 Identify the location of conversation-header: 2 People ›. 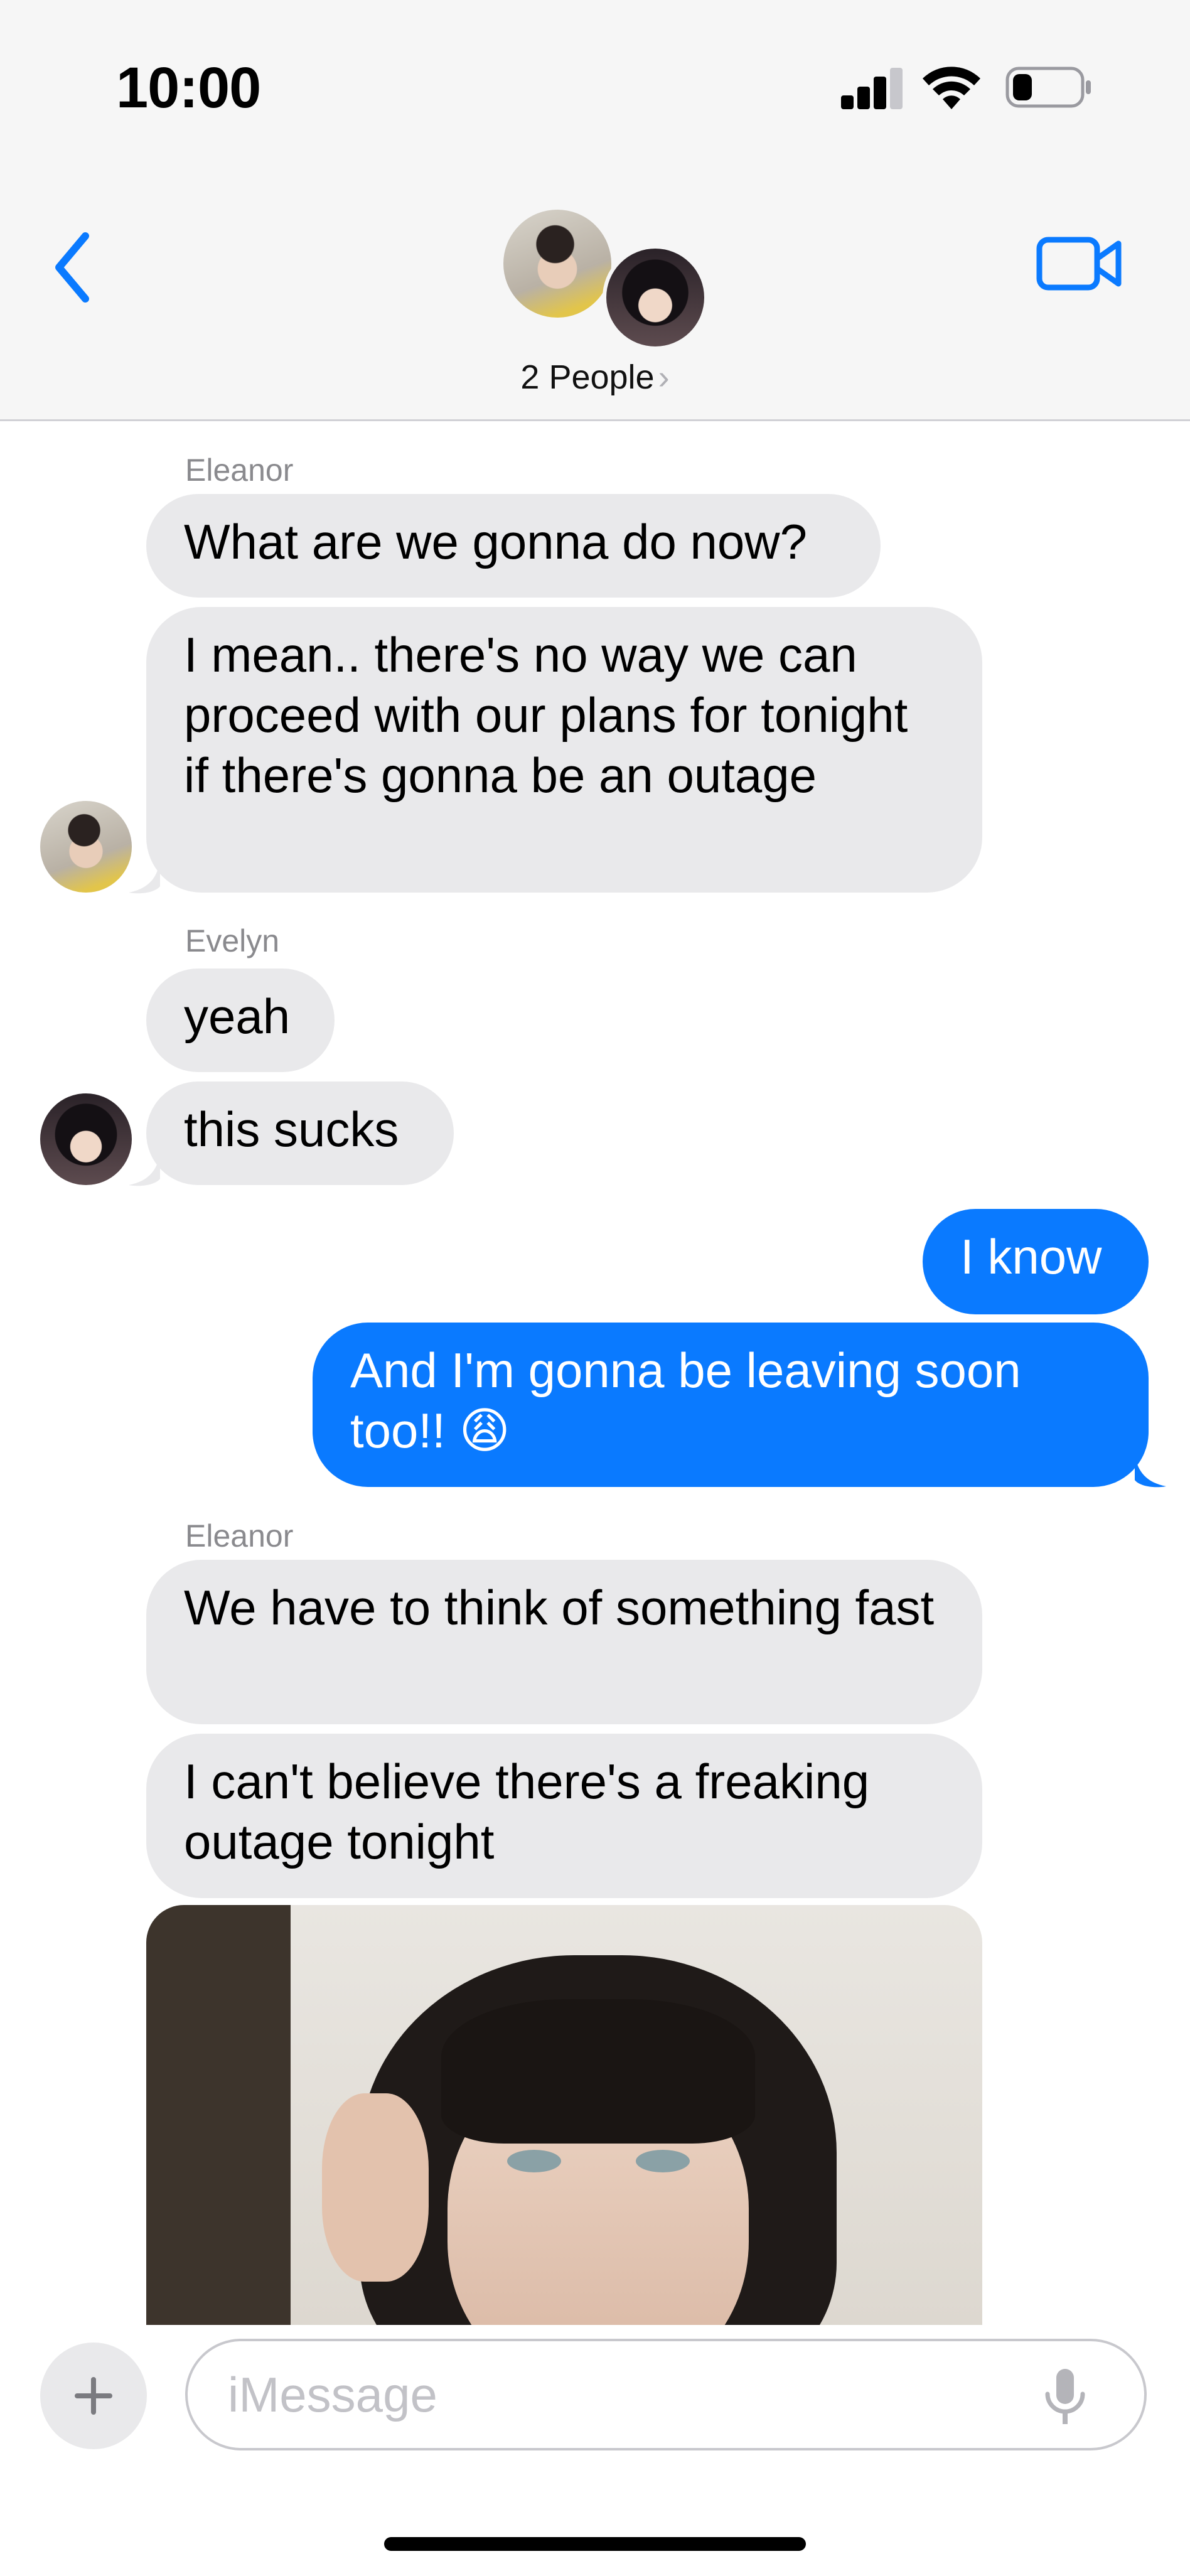
(595, 295).